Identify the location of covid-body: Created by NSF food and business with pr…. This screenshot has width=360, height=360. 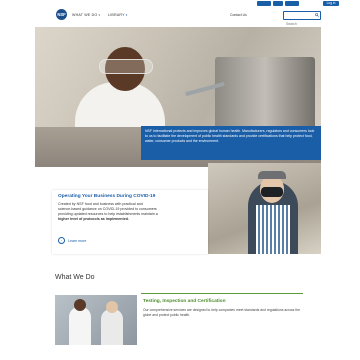
(130, 212).